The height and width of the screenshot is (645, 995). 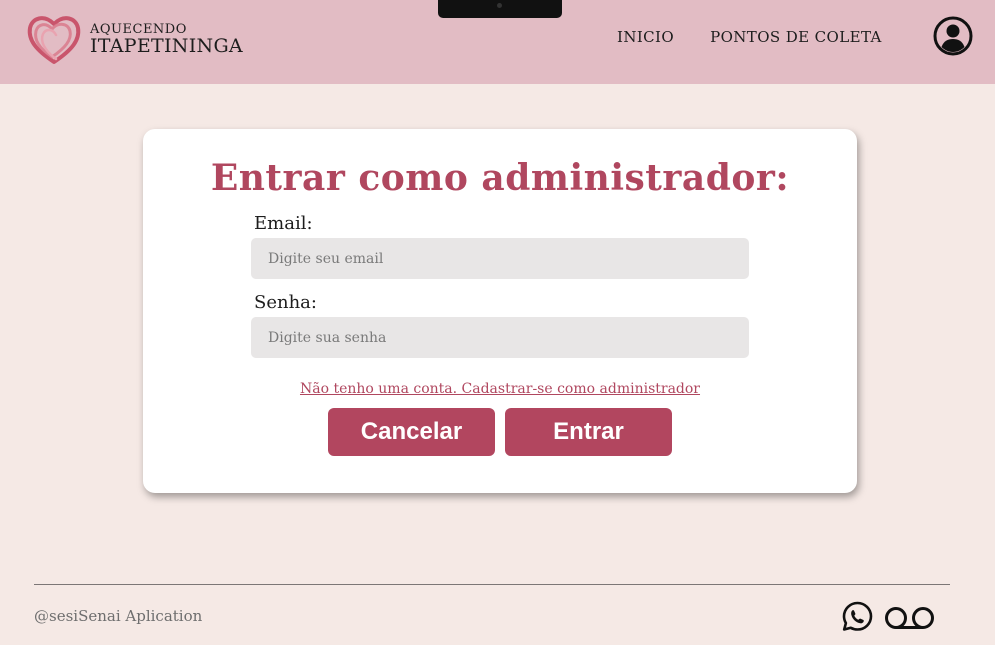 I want to click on footer-divider, so click(x=492, y=584).